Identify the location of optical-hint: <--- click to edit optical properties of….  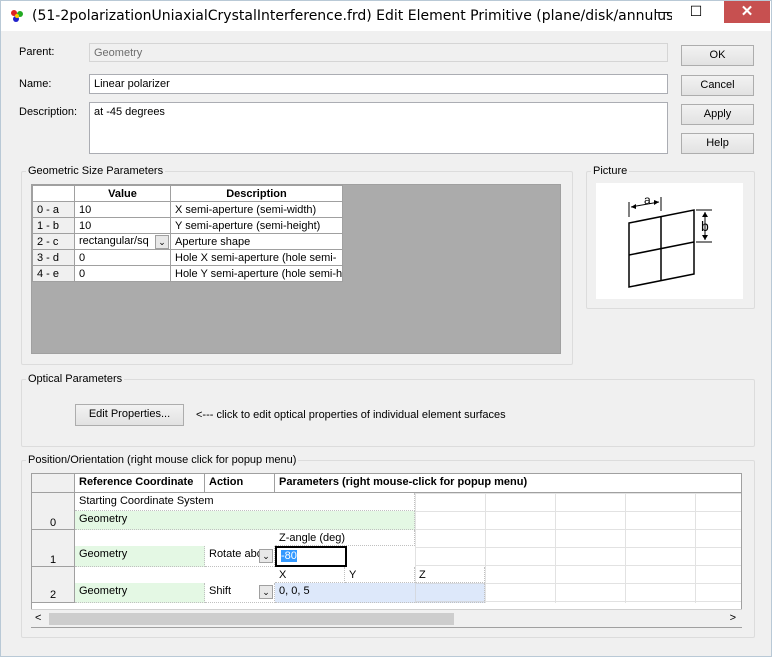
(351, 415).